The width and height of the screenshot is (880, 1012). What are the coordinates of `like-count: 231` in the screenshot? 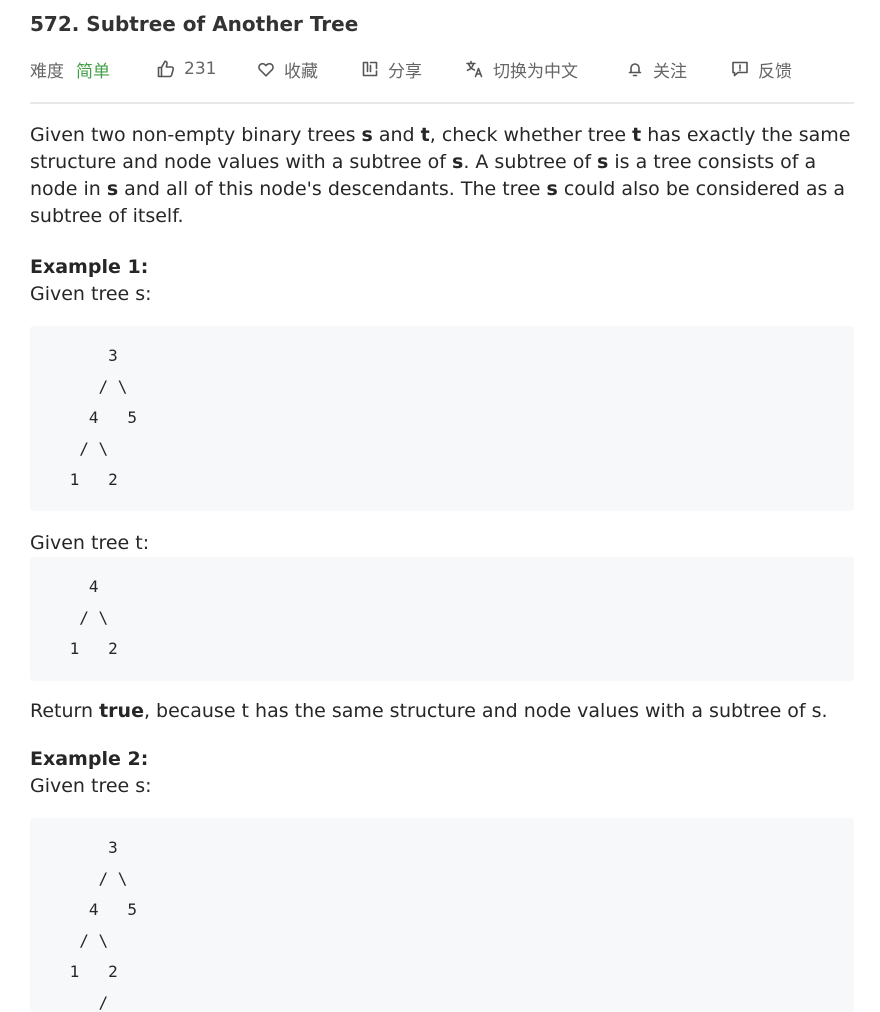 It's located at (200, 69).